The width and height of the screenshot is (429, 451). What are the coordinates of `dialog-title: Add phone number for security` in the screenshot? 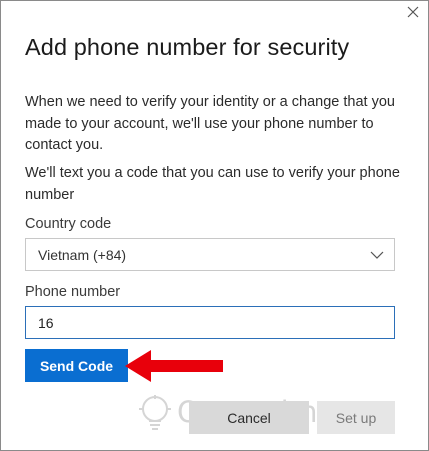 It's located at (187, 47).